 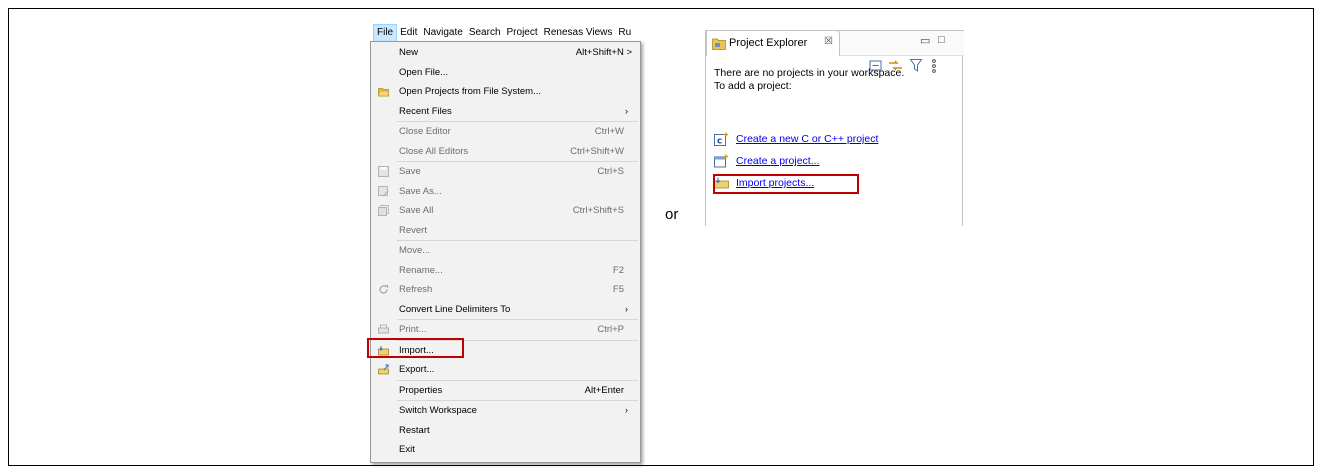 What do you see at coordinates (925, 40) in the screenshot?
I see `minimize-icon: ▭` at bounding box center [925, 40].